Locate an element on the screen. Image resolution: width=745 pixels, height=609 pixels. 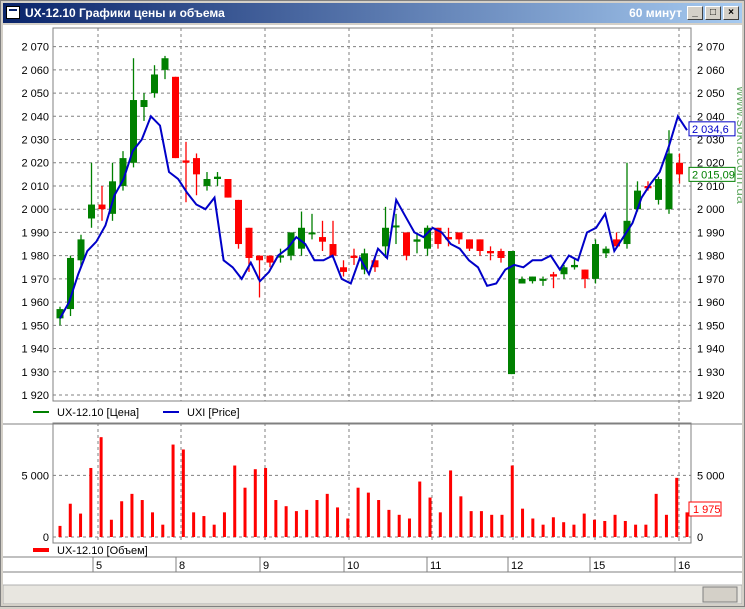
price-tick-left: 1 950 is located at coordinates (35, 326).